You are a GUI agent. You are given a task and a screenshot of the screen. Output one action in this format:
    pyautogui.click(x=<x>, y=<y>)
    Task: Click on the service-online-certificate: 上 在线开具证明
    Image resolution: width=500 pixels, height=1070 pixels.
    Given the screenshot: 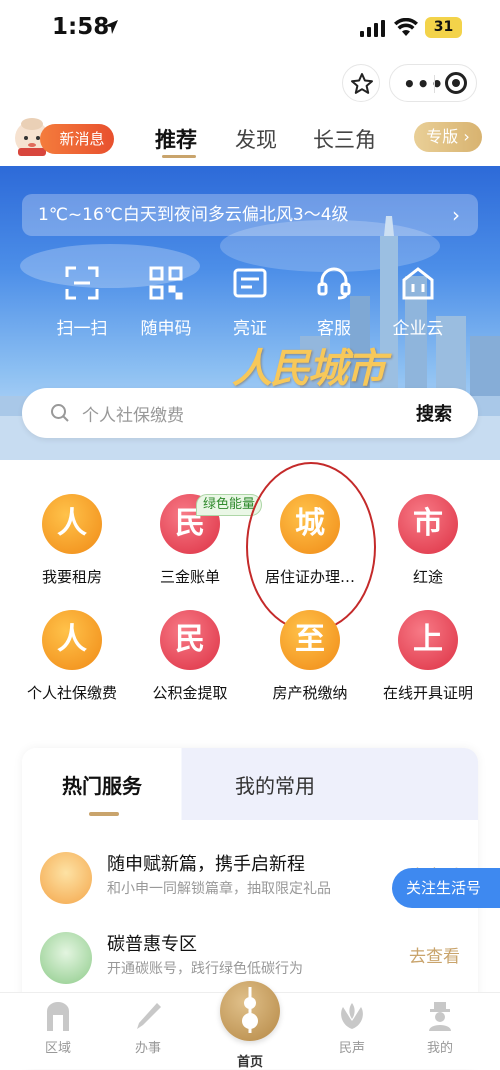 What is the action you would take?
    pyautogui.click(x=428, y=656)
    